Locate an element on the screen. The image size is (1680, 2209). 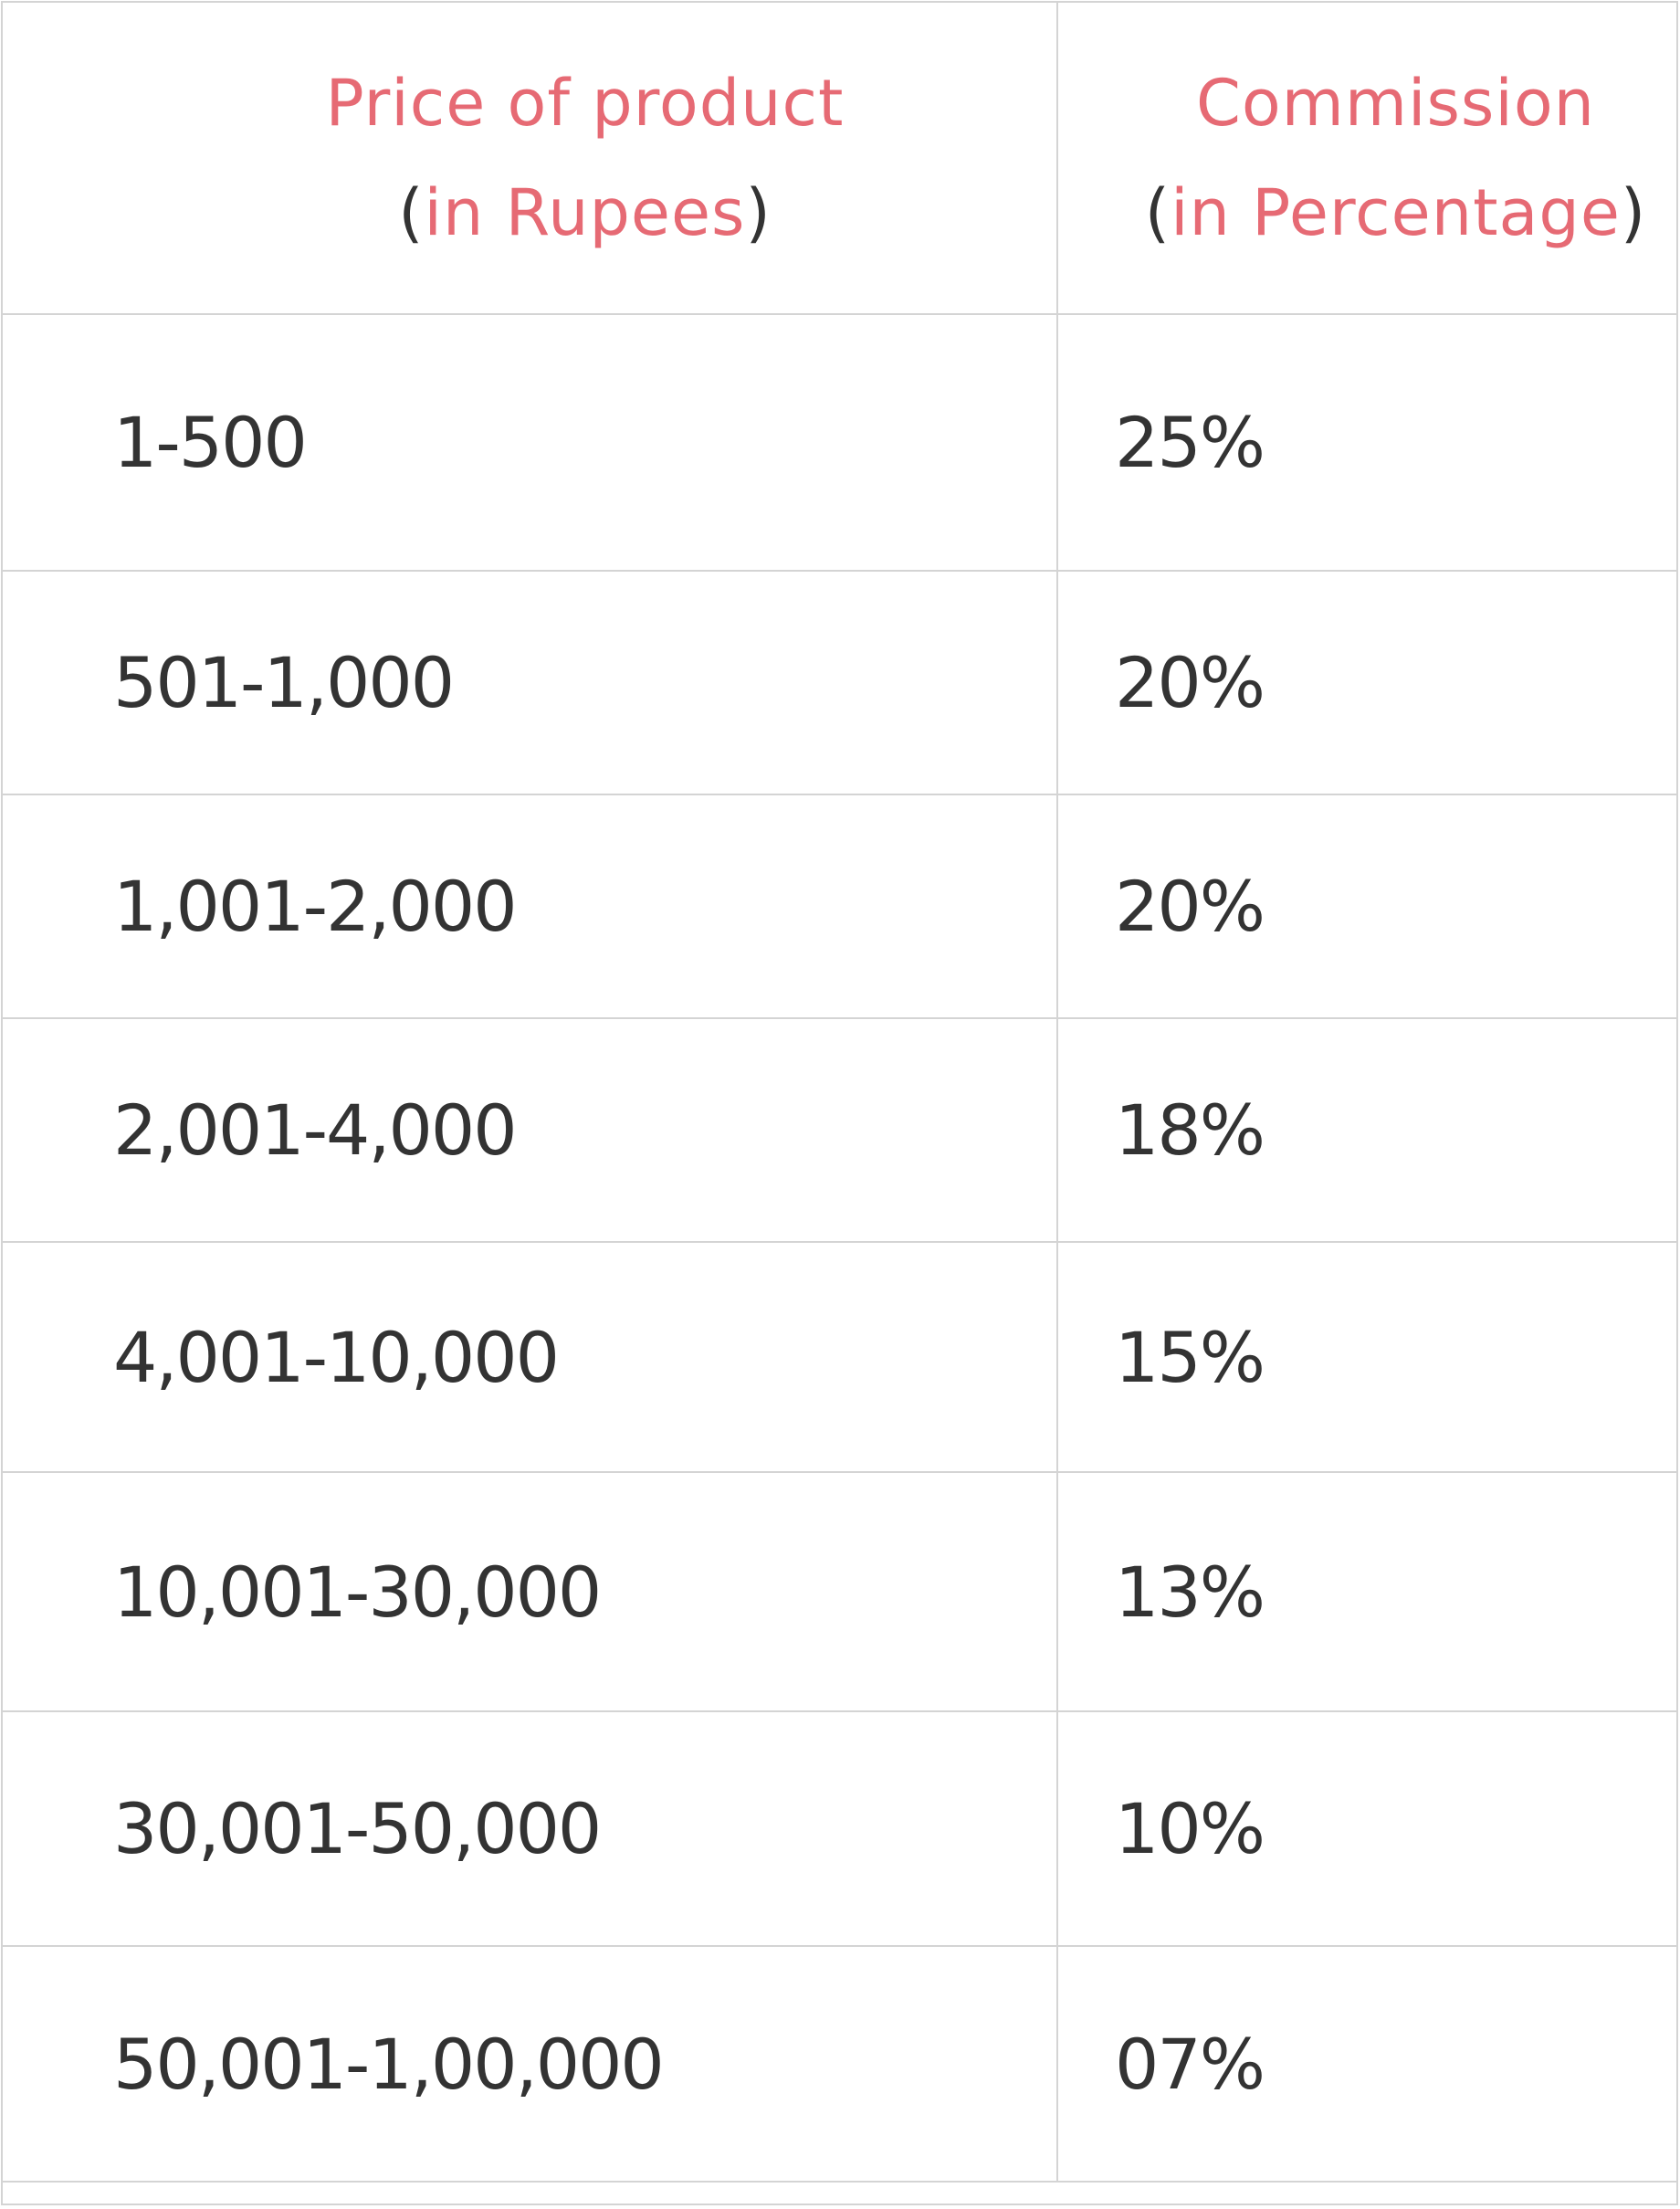
commission-value: 18% is located at coordinates (1190, 1130).